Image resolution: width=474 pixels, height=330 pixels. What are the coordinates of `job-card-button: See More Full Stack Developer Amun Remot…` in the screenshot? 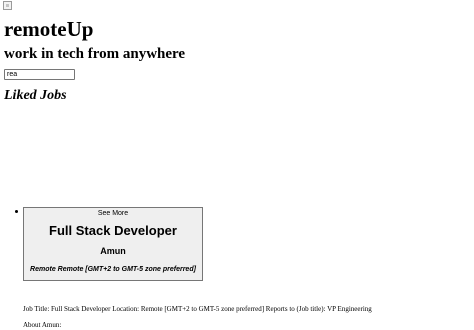 It's located at (113, 244).